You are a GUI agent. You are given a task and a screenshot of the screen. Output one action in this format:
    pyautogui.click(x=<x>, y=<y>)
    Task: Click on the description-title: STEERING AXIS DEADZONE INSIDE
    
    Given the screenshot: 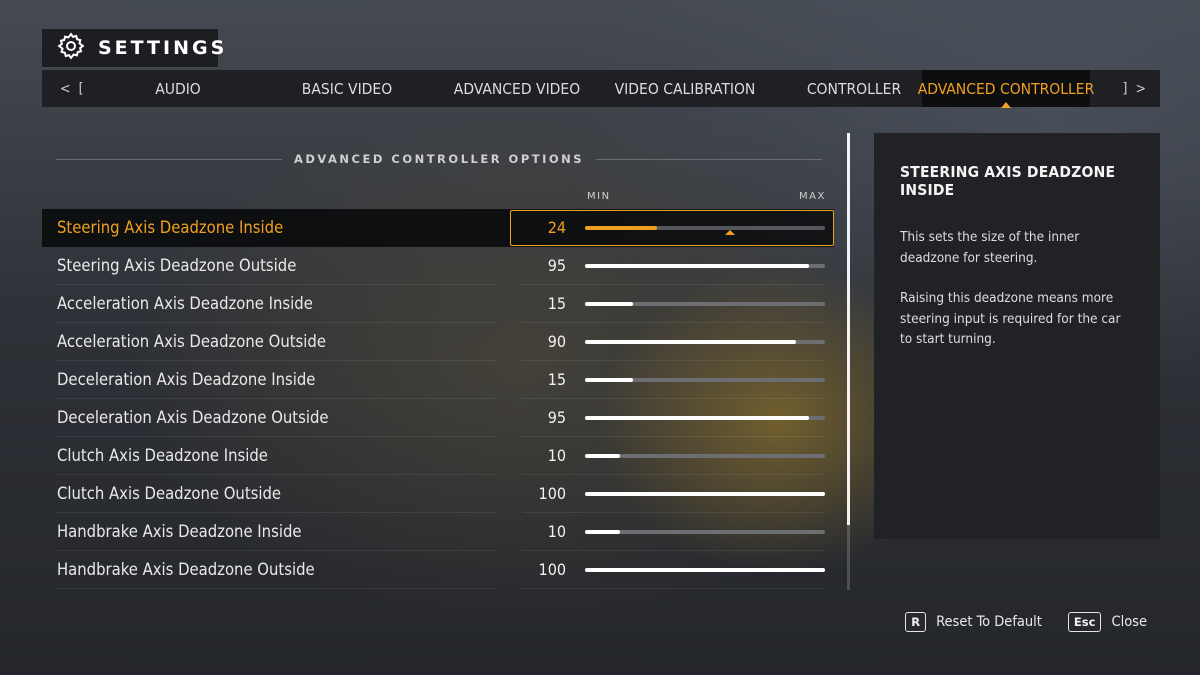 What is the action you would take?
    pyautogui.click(x=1008, y=181)
    